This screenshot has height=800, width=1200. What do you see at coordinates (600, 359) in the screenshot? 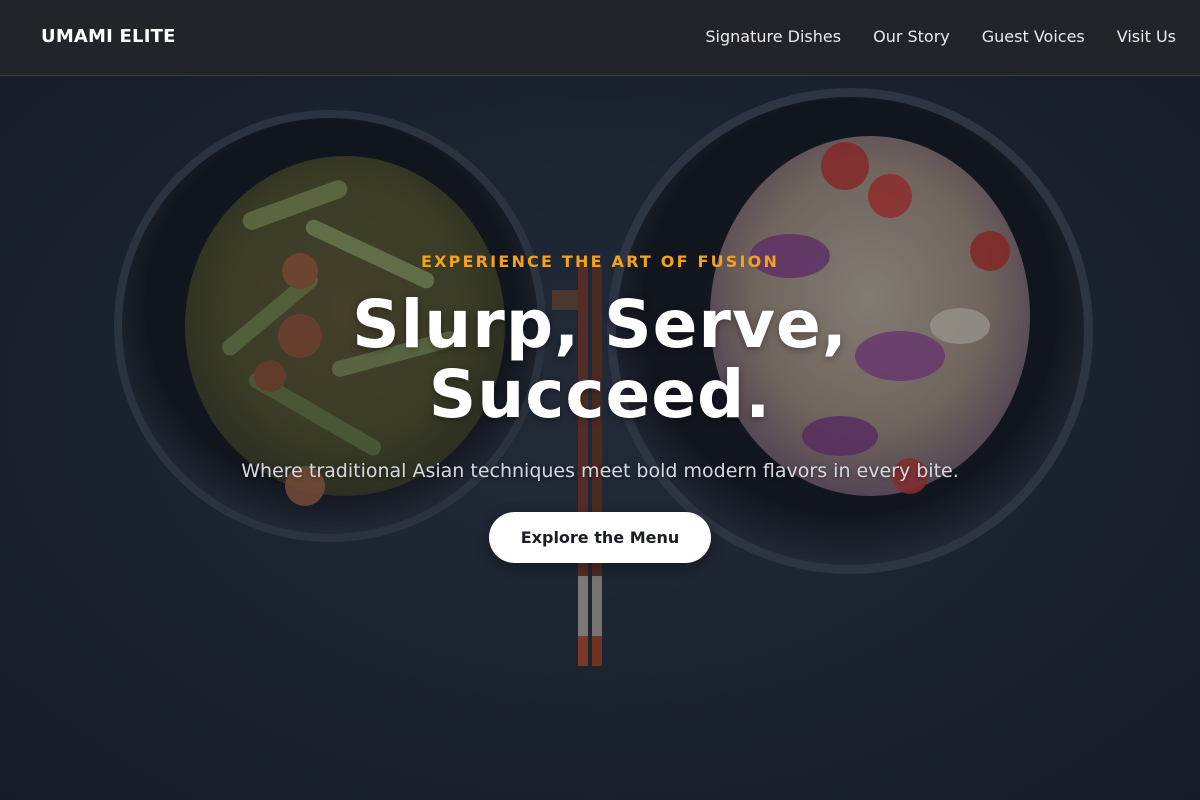
I see `hero-headline: Slurp, Serve, Succeed.` at bounding box center [600, 359].